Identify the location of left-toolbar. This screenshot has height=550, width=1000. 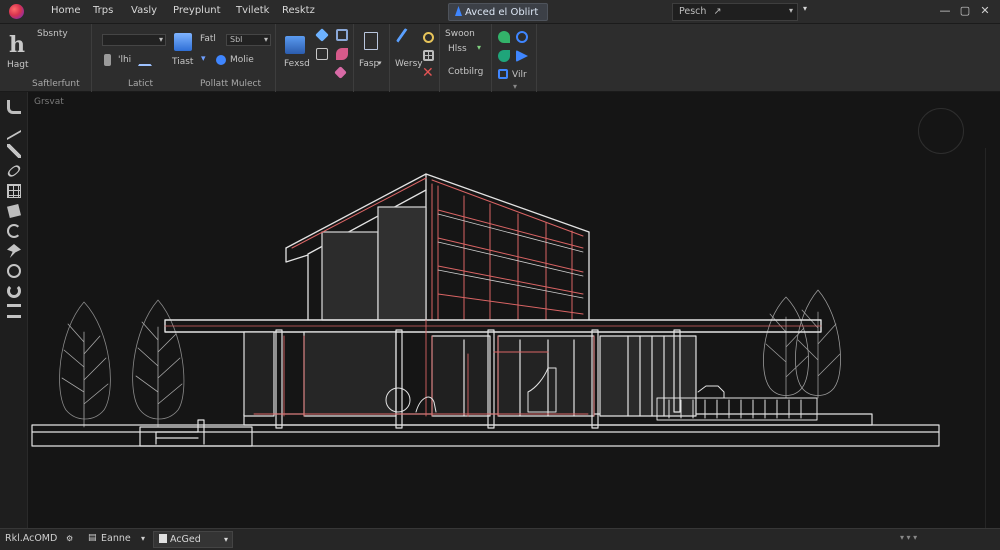
(14, 310).